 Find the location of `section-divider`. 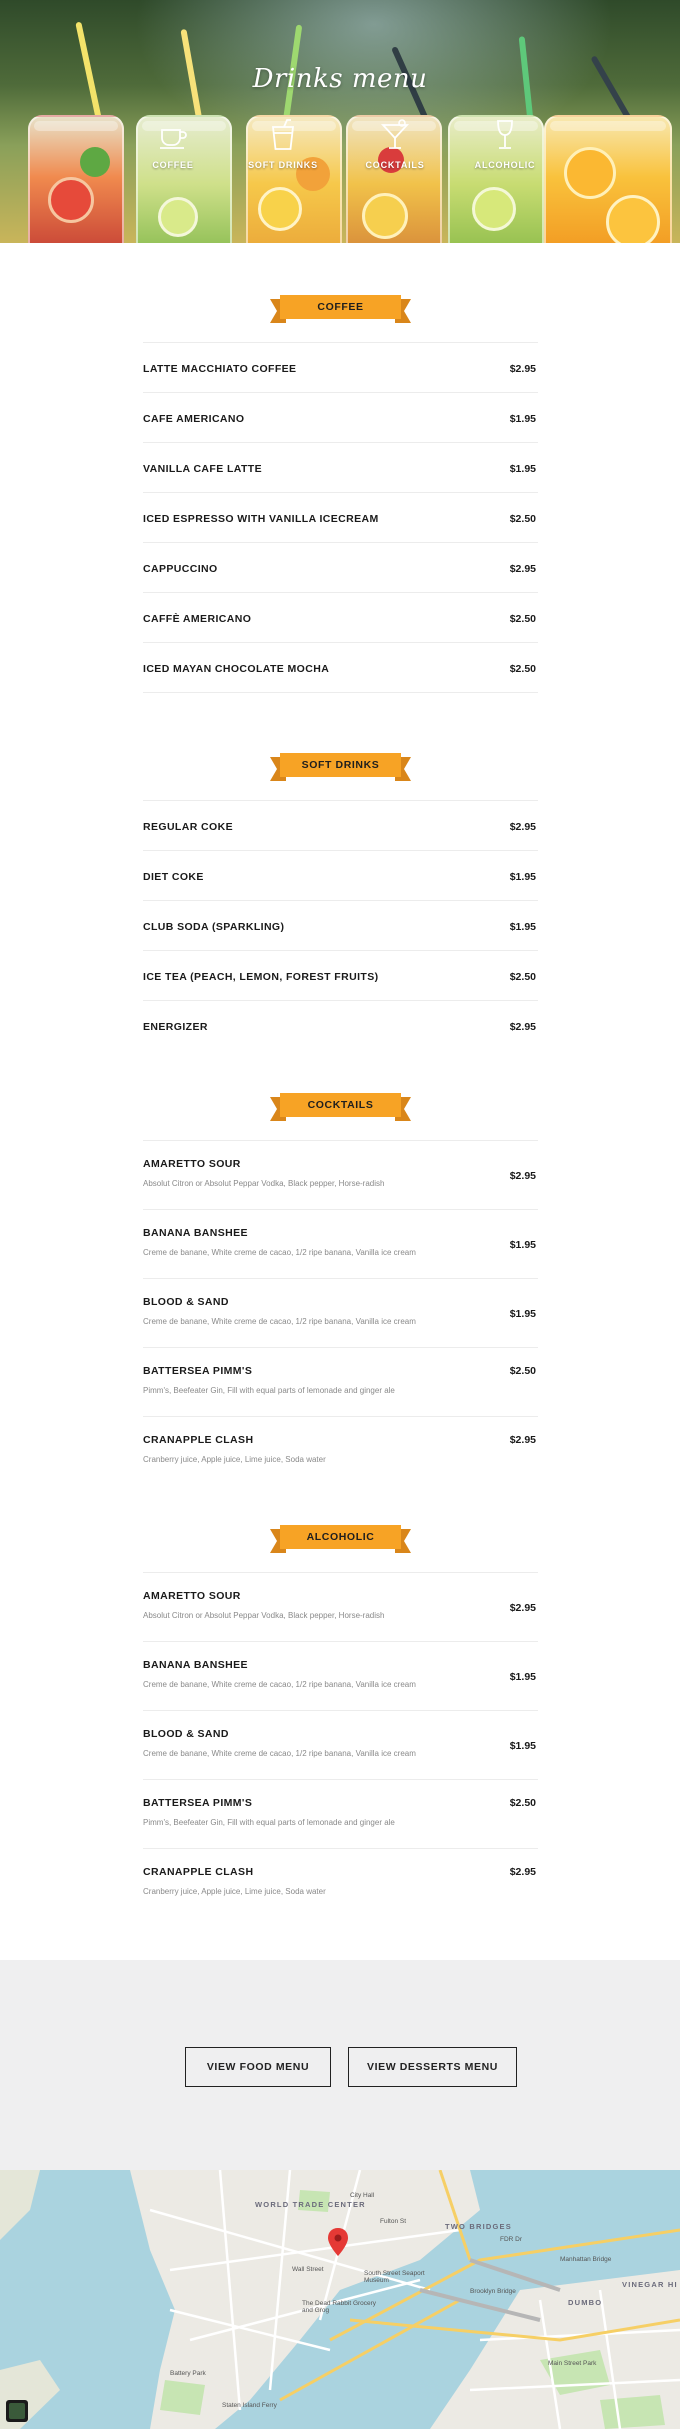

section-divider is located at coordinates (340, 692).